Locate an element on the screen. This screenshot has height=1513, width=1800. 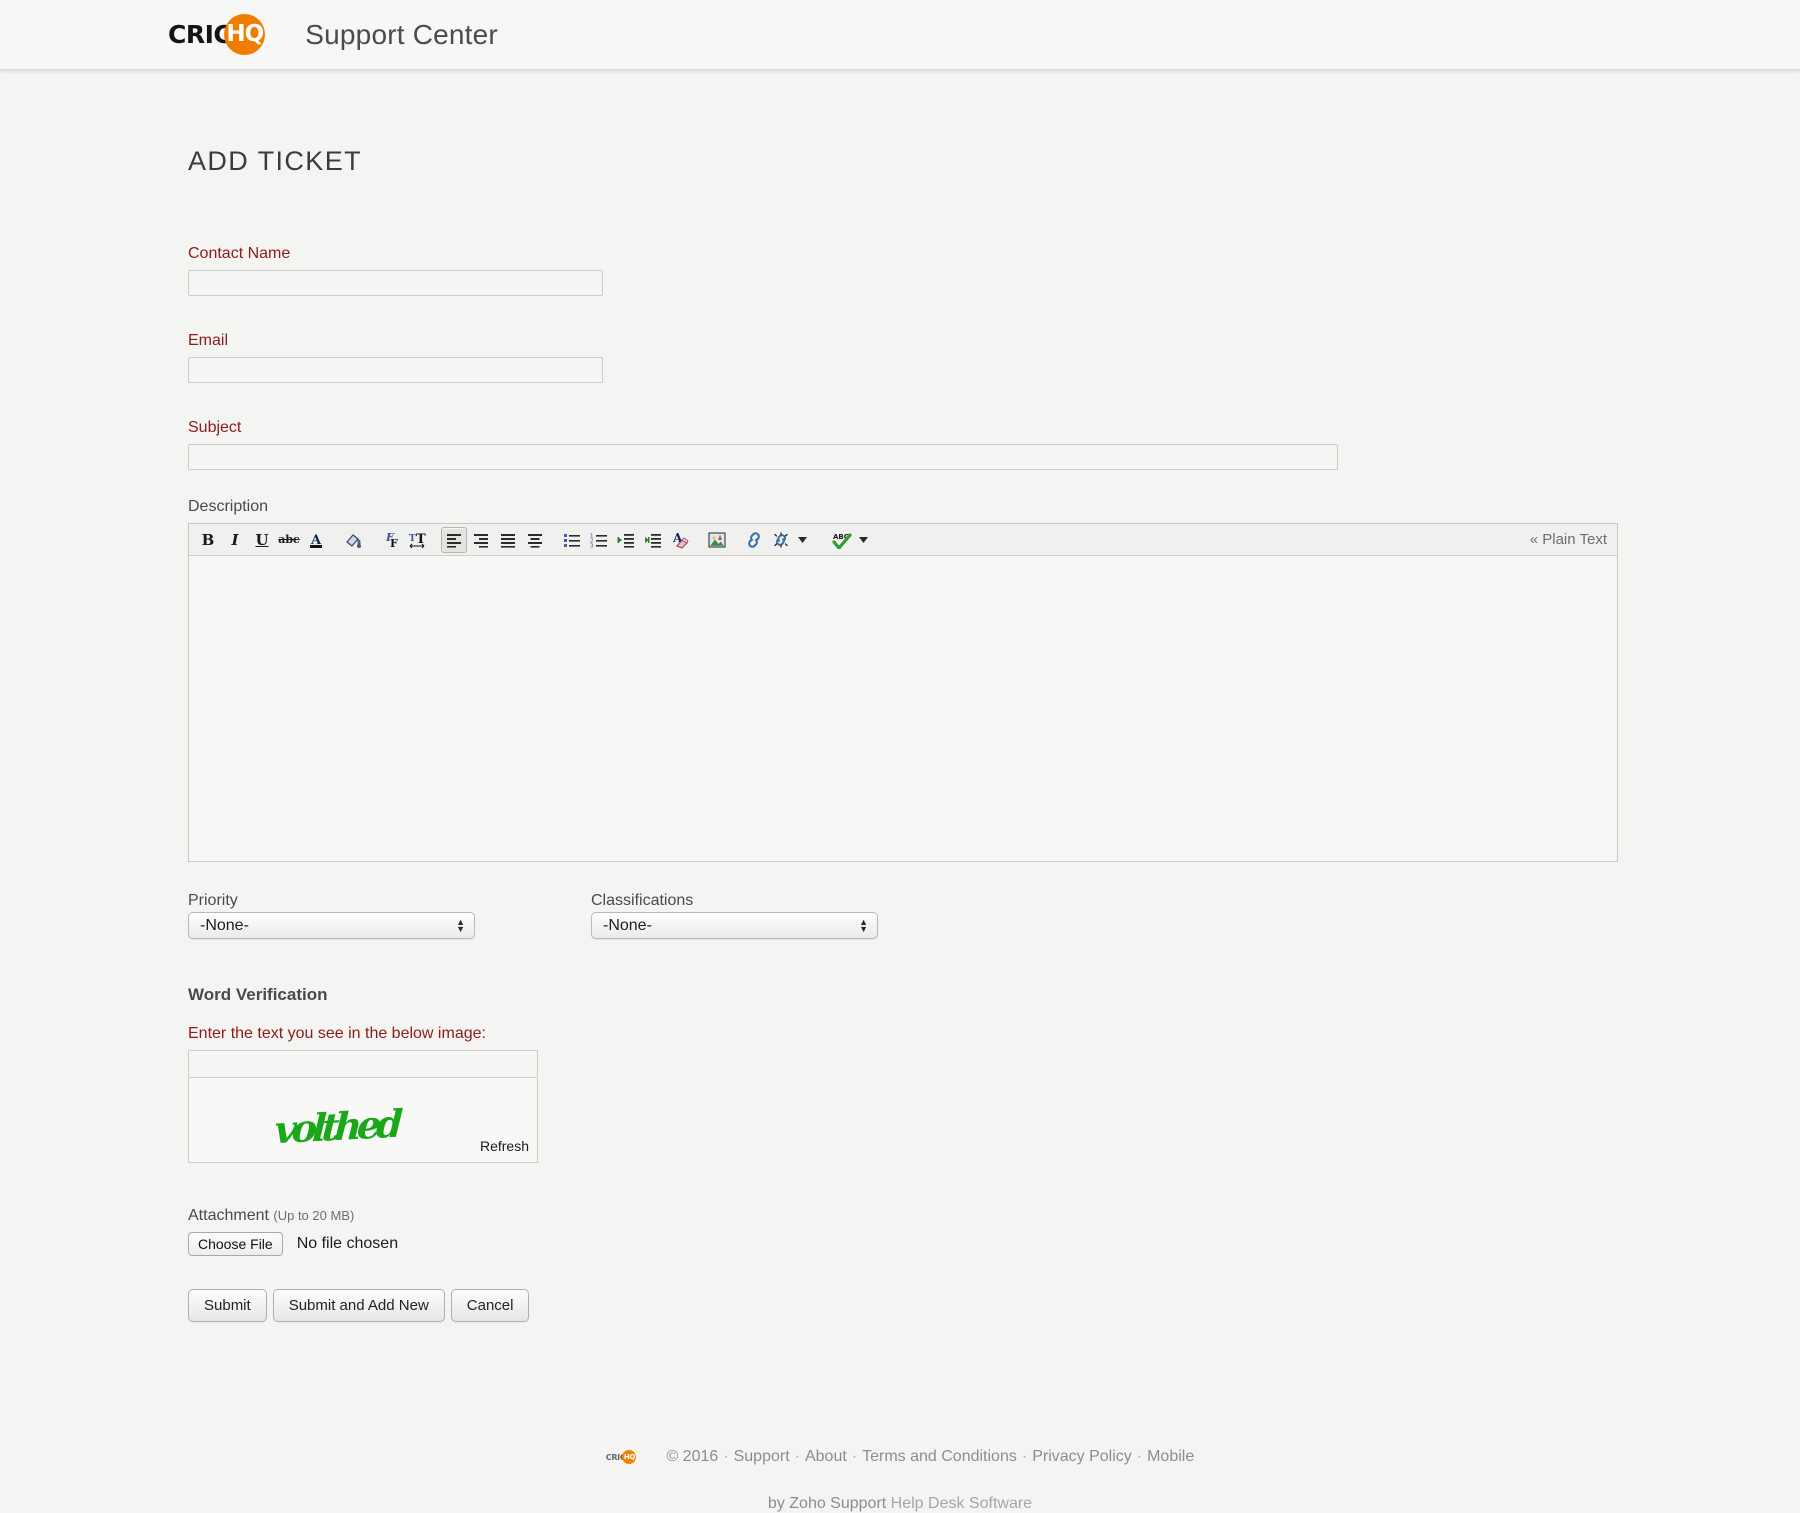
classifications-selected-value: -None- is located at coordinates (627, 925).